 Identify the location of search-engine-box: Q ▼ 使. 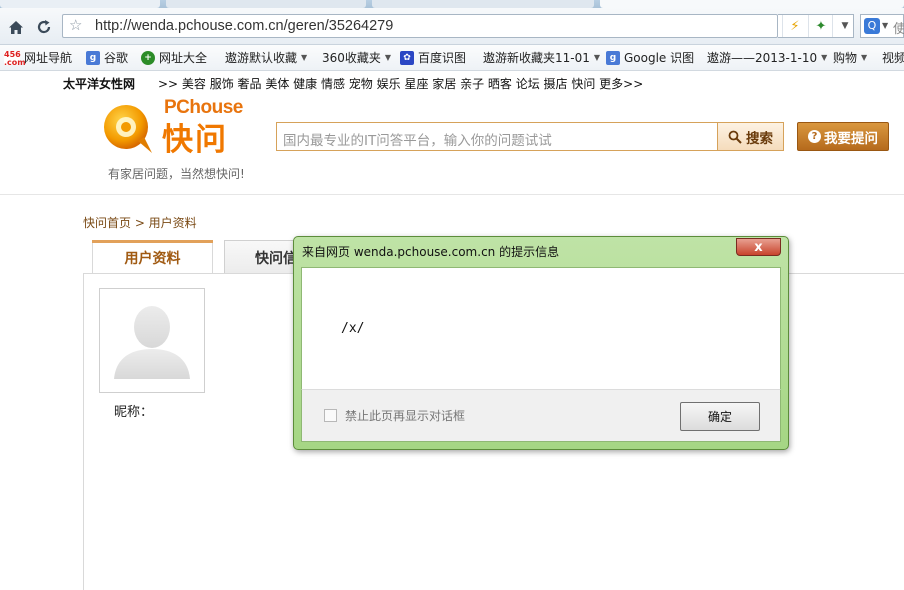
(882, 26).